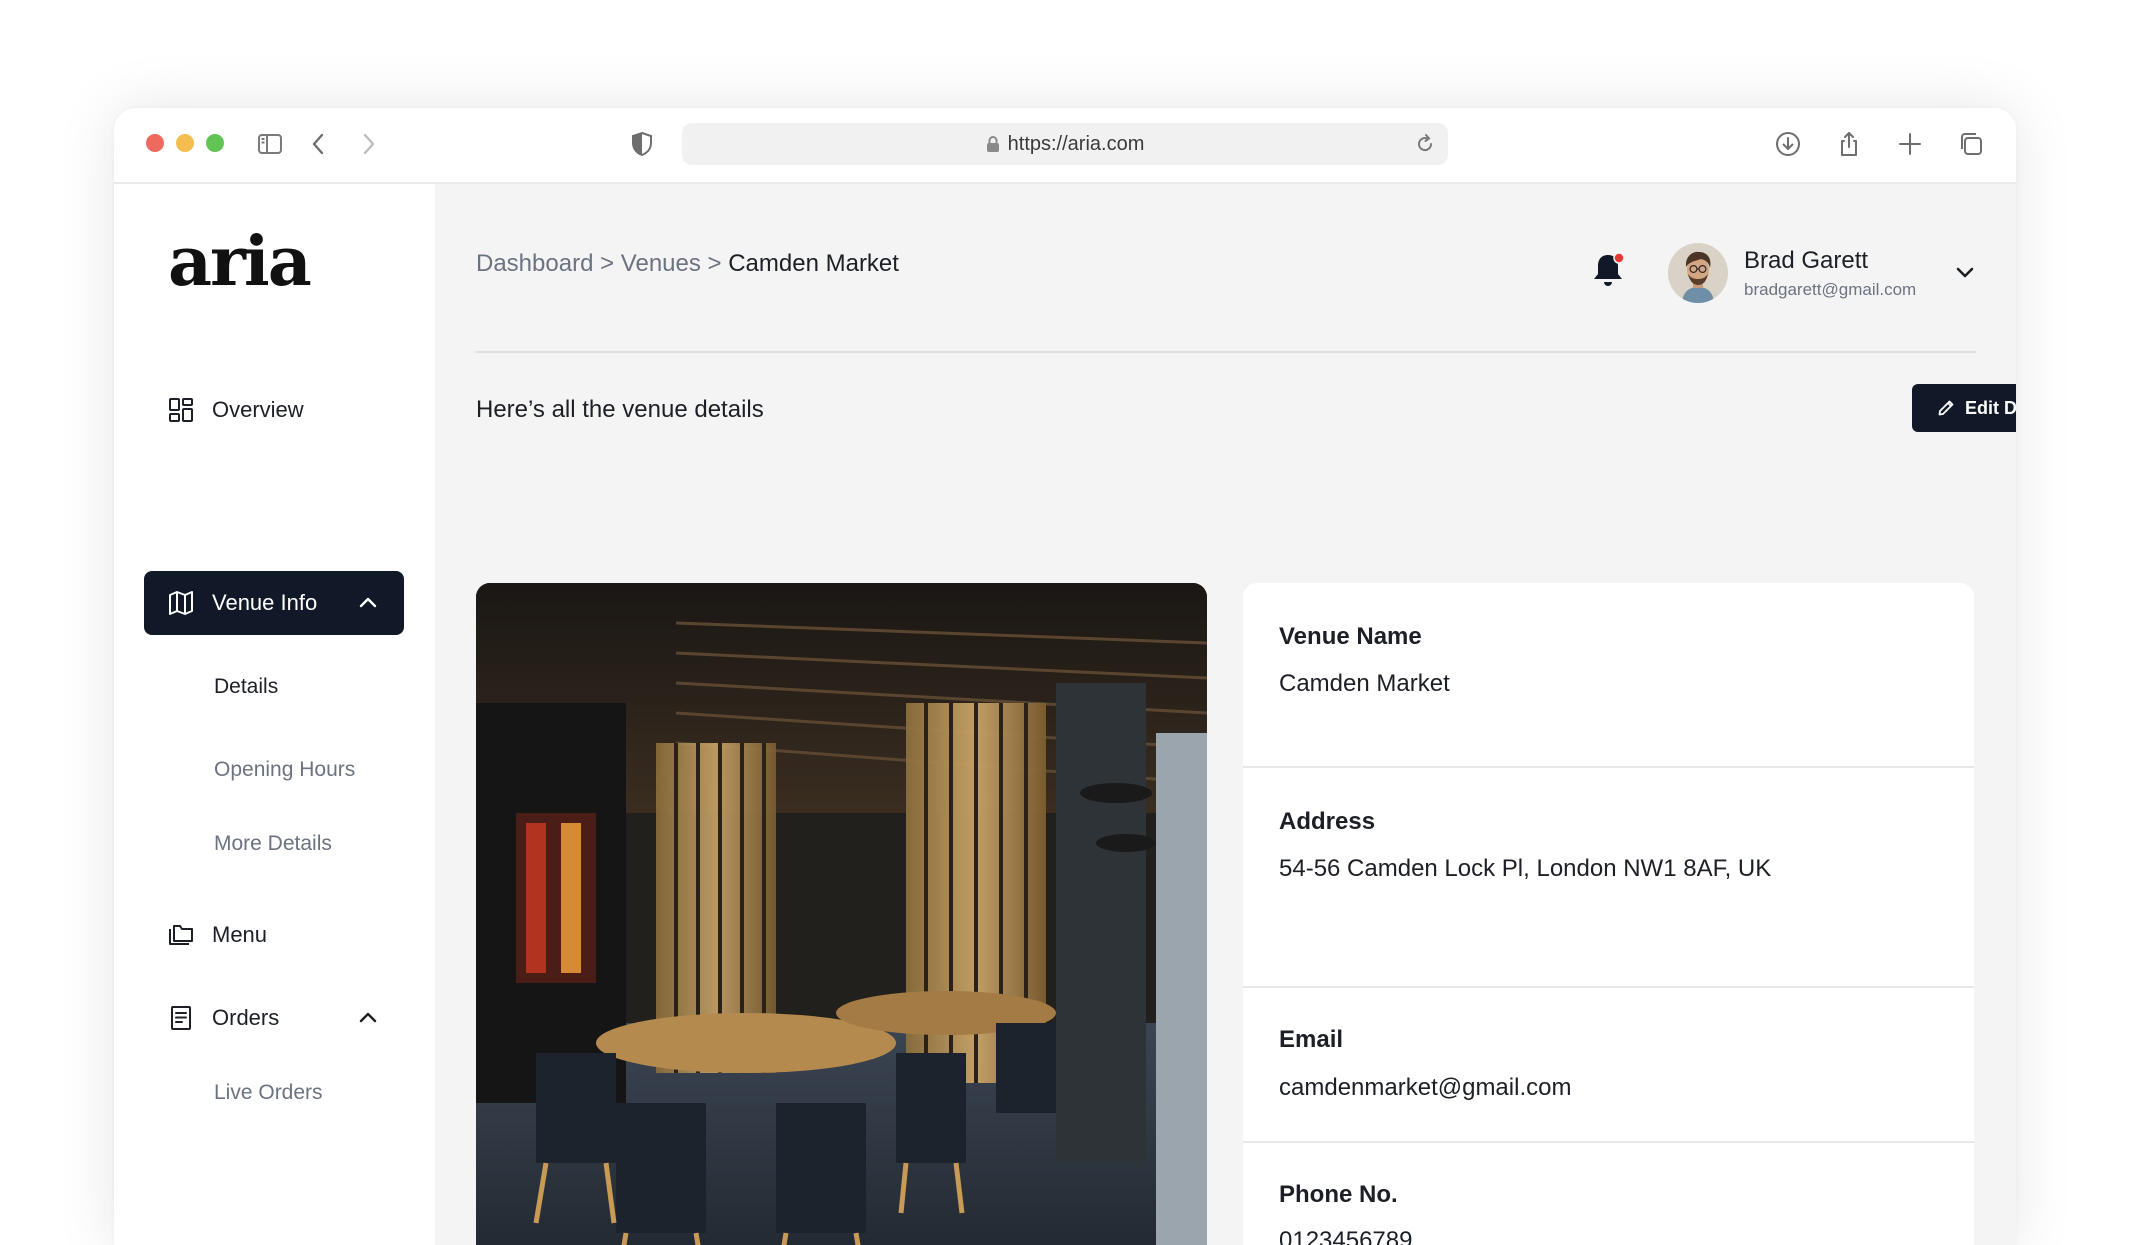 The height and width of the screenshot is (1245, 2130). I want to click on field-value: 54-56 Camden Lock Pl, London NW1 8AF, UK, so click(1525, 868).